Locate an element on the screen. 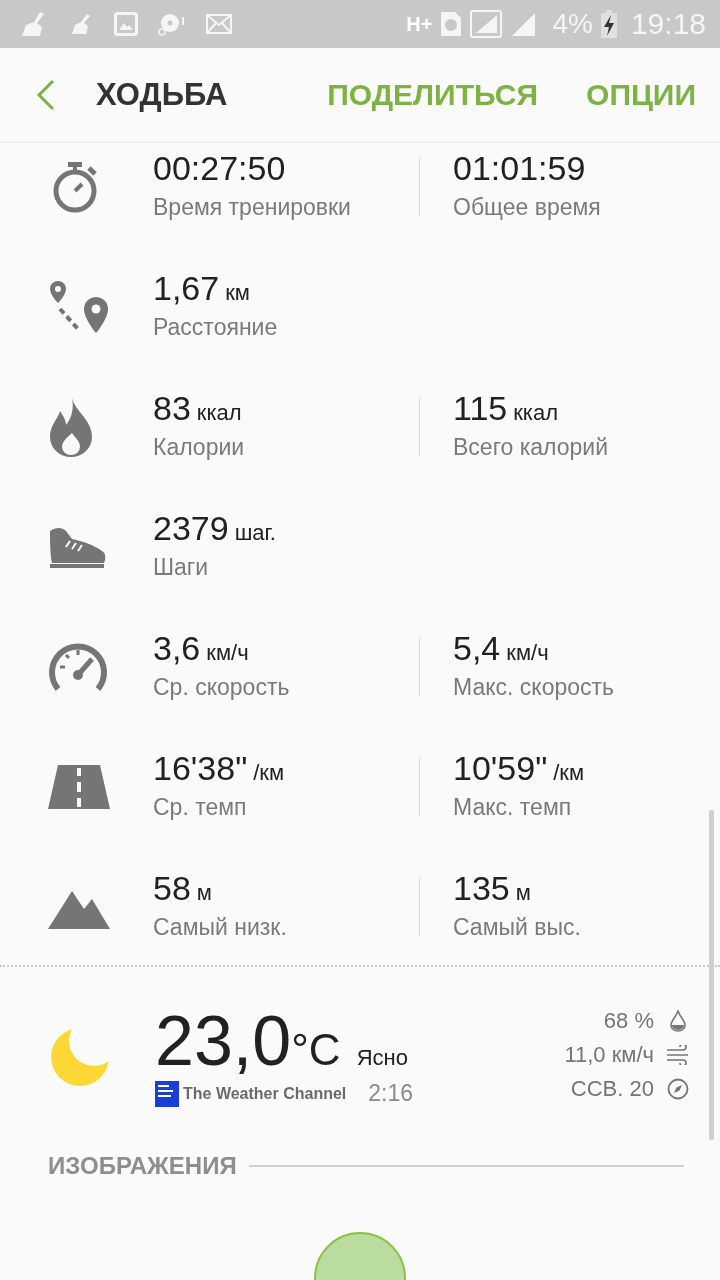 This screenshot has height=1280, width=720. road-icon is located at coordinates (79, 787).